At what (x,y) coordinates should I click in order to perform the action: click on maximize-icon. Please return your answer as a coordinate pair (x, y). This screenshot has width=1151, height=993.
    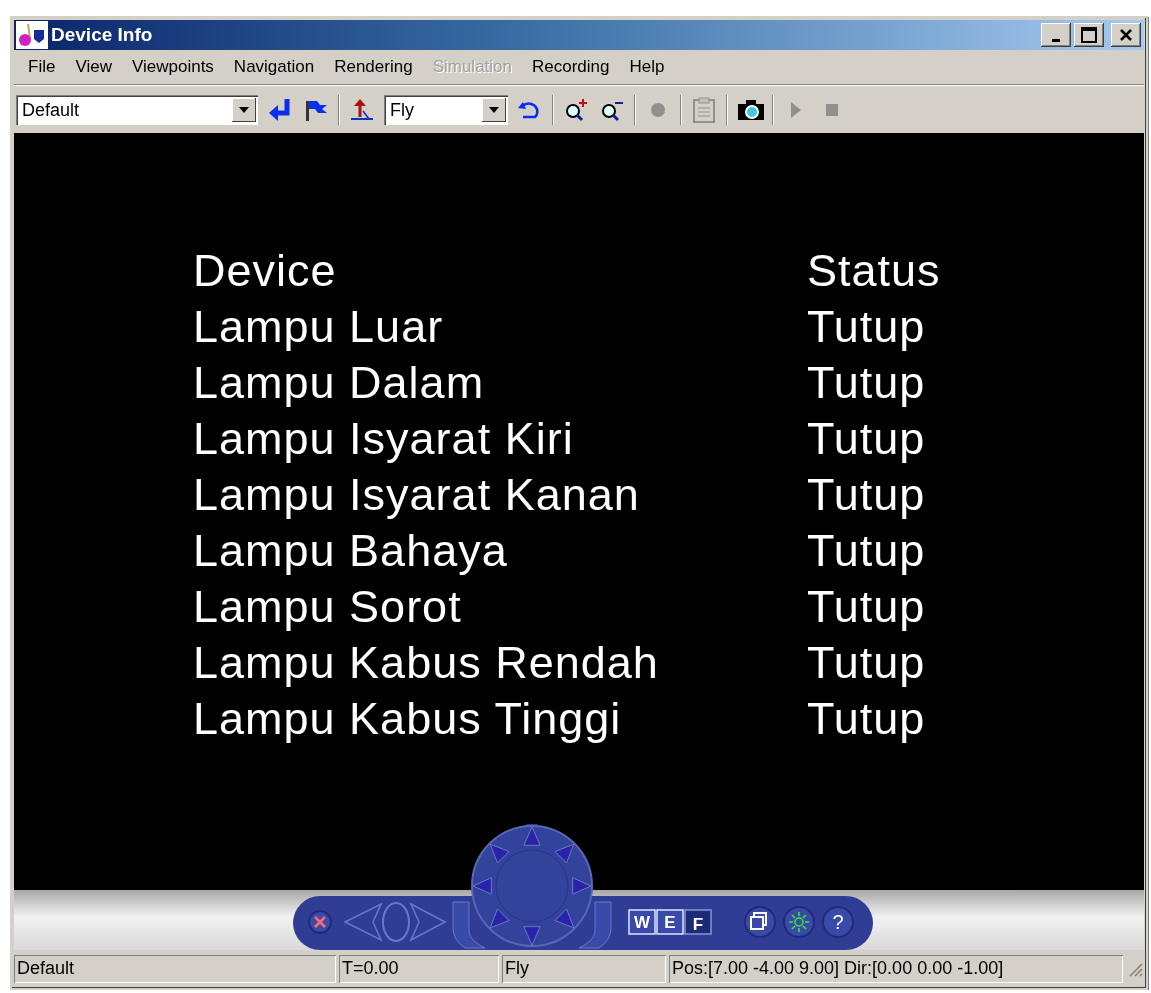
    Looking at the image, I should click on (1089, 35).